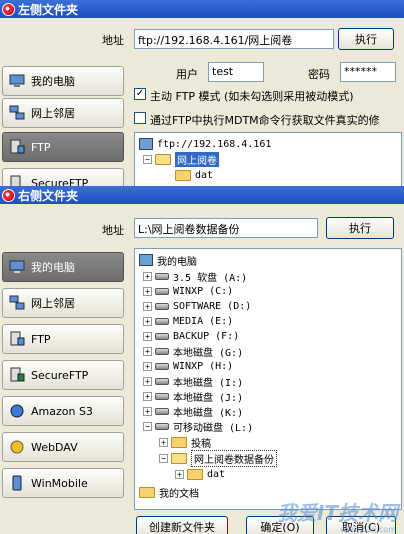 The height and width of the screenshot is (534, 404). What do you see at coordinates (17, 411) in the screenshot?
I see `amazon-s3-icon` at bounding box center [17, 411].